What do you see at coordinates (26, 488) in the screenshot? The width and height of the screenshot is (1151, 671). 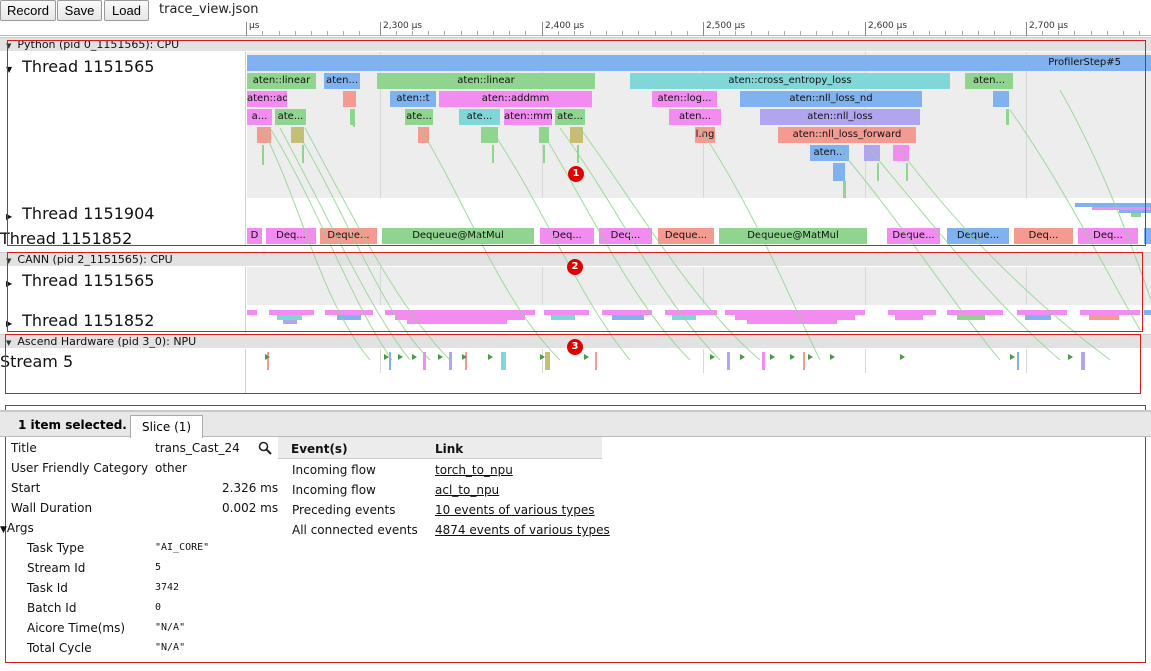 I see `detail-label: Start` at bounding box center [26, 488].